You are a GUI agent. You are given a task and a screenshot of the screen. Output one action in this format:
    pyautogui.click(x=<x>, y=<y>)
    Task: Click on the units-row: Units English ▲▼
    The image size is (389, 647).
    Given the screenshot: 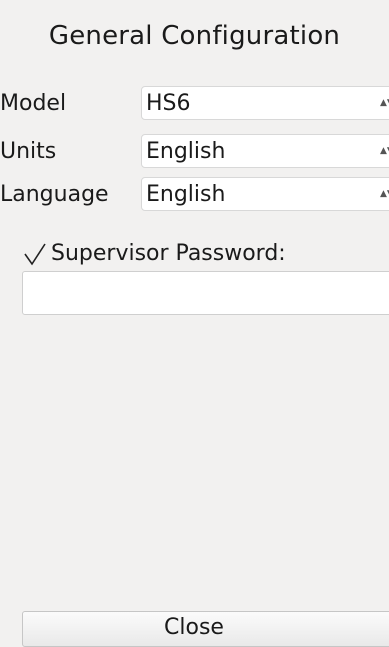 What is the action you would take?
    pyautogui.click(x=194, y=152)
    